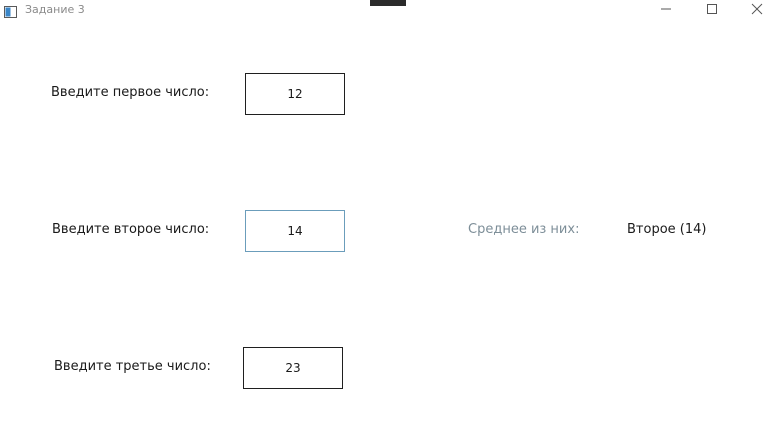 The height and width of the screenshot is (430, 776). I want to click on title-bar: Задание 3, so click(388, 10).